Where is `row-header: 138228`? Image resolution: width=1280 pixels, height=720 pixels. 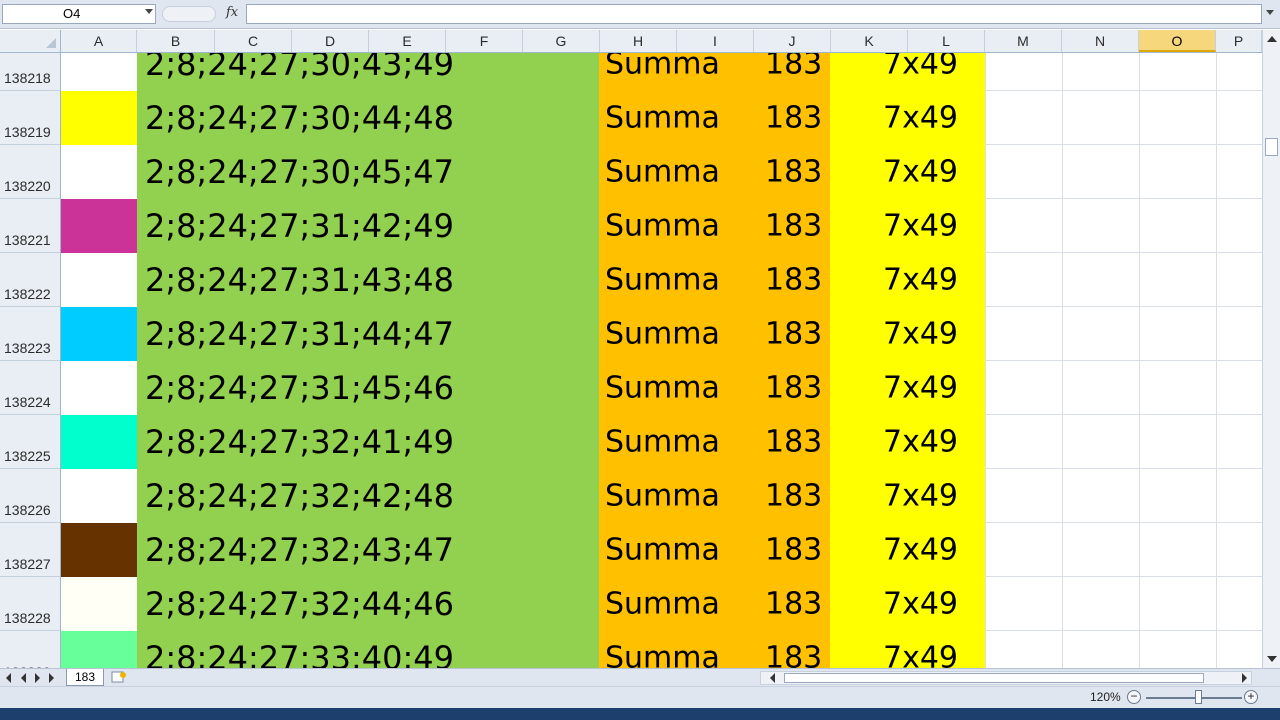
row-header: 138228 is located at coordinates (30, 604).